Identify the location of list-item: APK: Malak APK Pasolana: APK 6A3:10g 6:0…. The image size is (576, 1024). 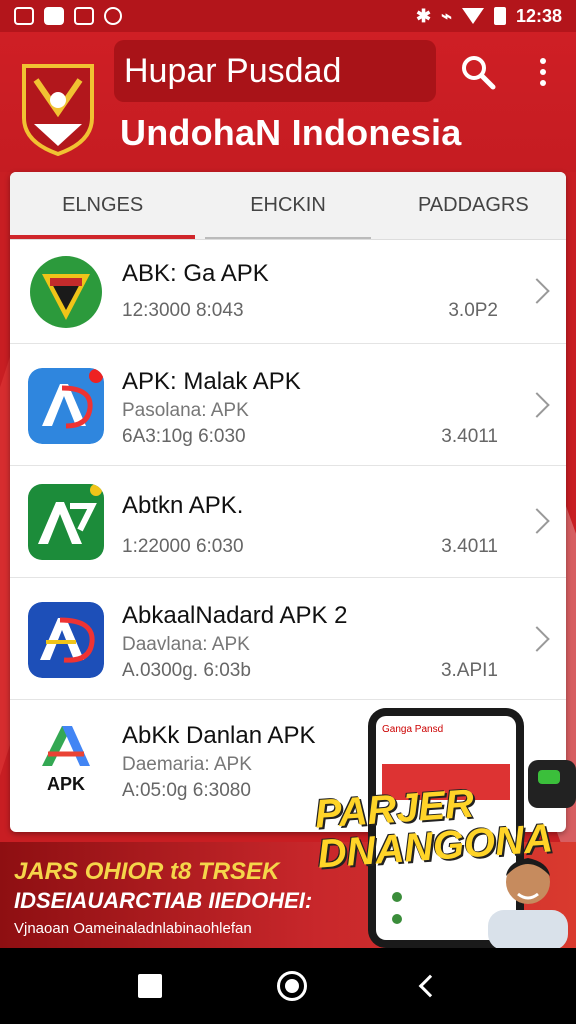
(288, 405).